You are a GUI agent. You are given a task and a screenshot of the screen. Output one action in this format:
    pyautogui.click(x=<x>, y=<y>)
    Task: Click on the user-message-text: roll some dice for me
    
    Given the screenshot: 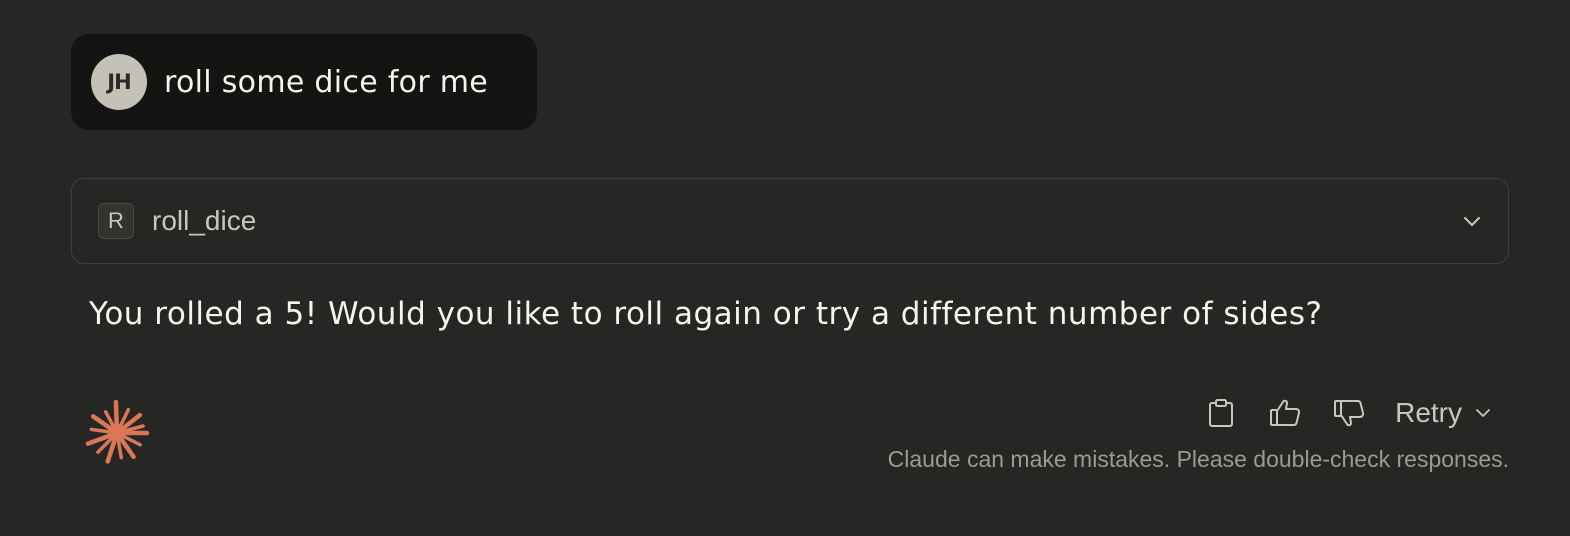 What is the action you would take?
    pyautogui.click(x=326, y=82)
    